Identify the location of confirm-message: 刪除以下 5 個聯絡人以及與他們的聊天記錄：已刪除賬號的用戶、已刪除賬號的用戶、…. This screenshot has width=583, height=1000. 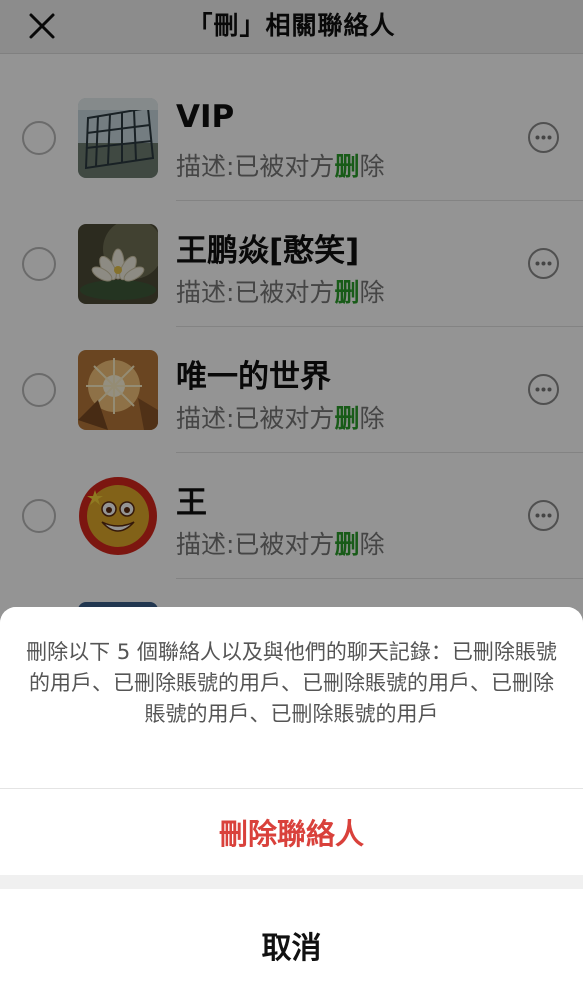
(291, 683).